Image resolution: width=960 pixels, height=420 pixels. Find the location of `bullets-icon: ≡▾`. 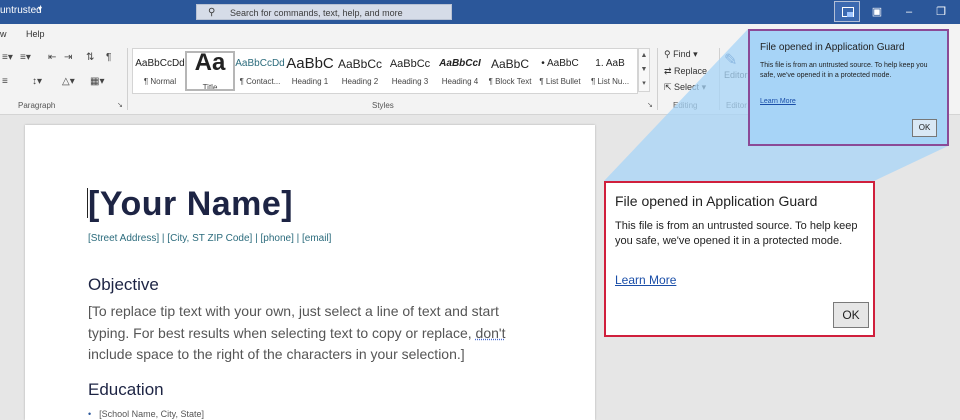

bullets-icon: ≡▾ is located at coordinates (7, 57).